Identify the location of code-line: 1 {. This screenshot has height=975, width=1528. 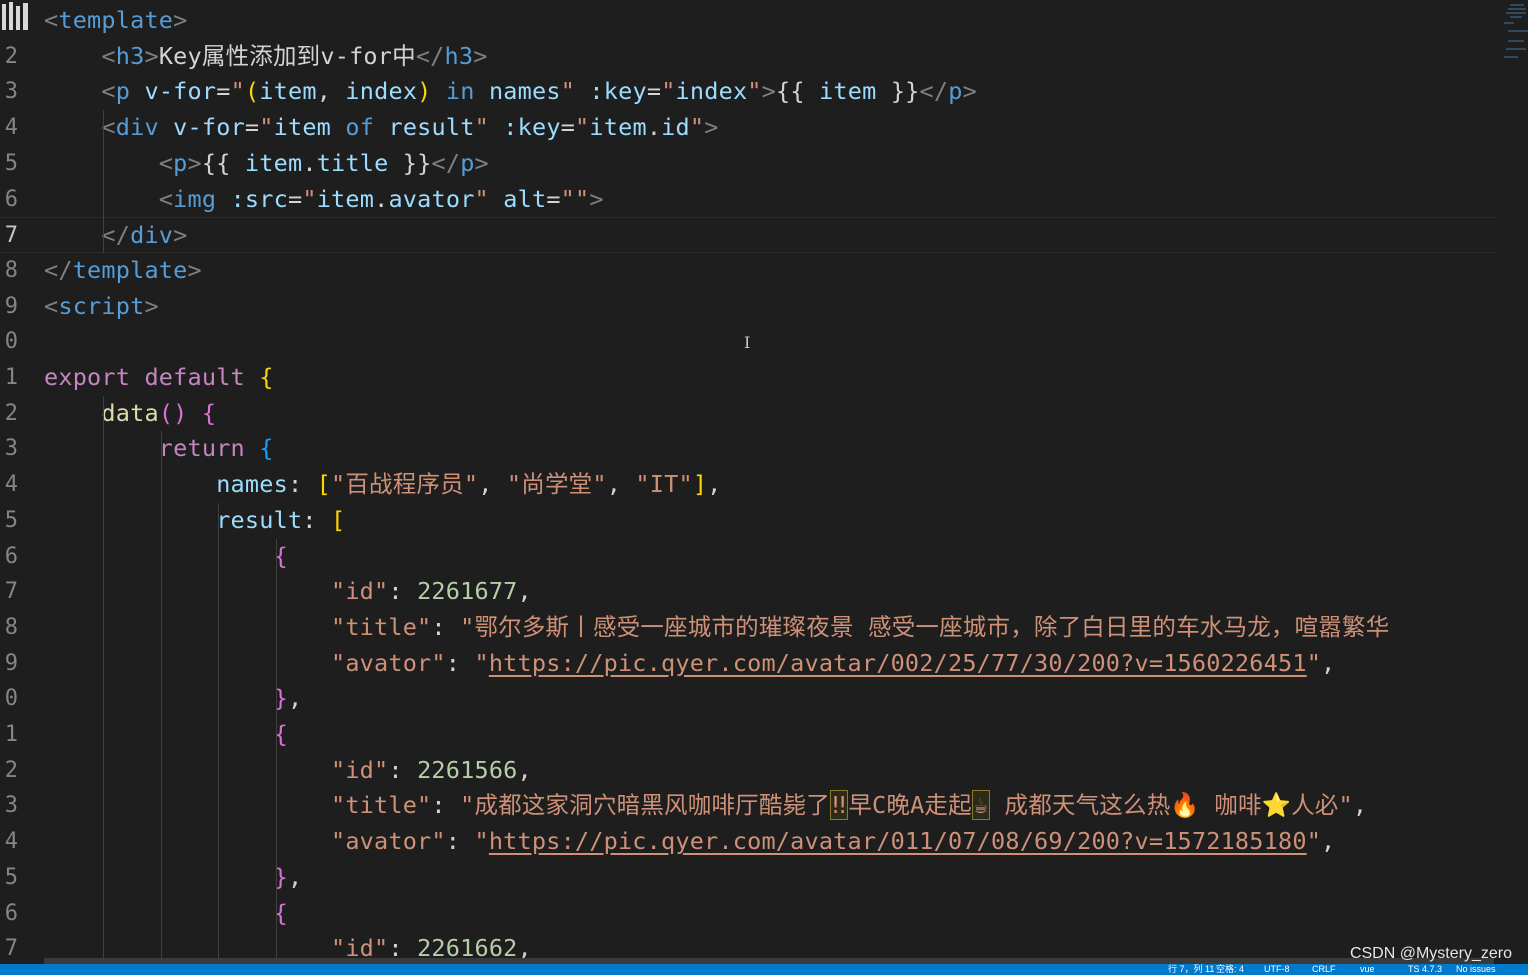
(748, 735).